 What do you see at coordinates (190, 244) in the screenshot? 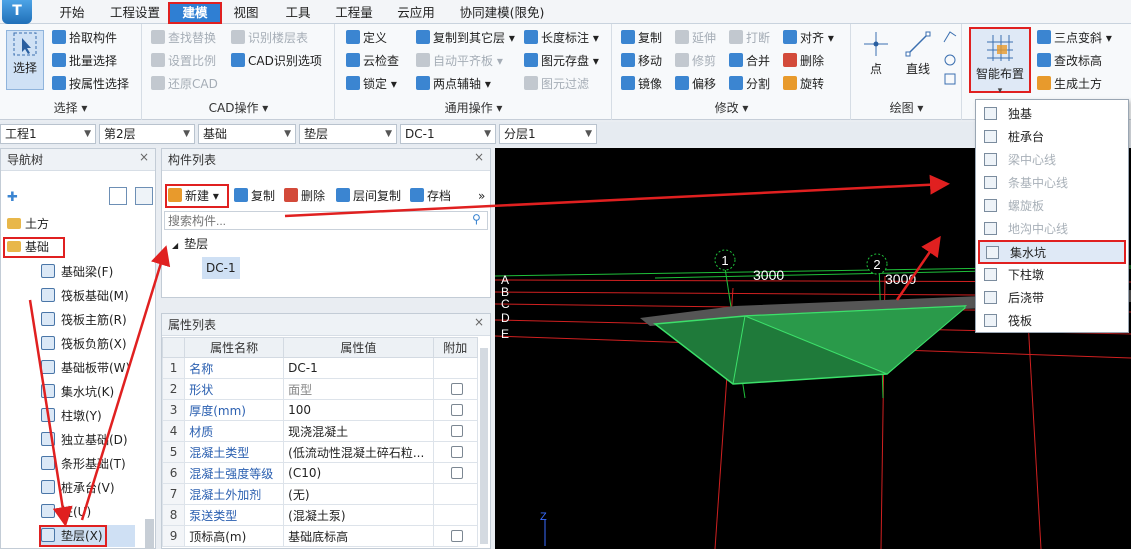
I see `component-tree-parent: ◢ 垫层` at bounding box center [190, 244].